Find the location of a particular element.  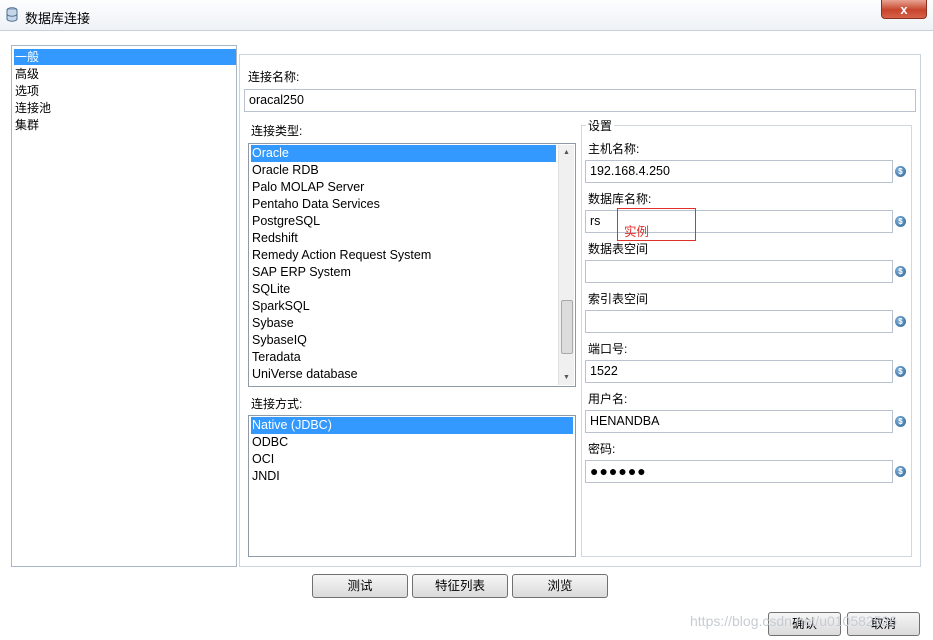

watermark: https://blog.csdn.net/u010582526 is located at coordinates (794, 621).